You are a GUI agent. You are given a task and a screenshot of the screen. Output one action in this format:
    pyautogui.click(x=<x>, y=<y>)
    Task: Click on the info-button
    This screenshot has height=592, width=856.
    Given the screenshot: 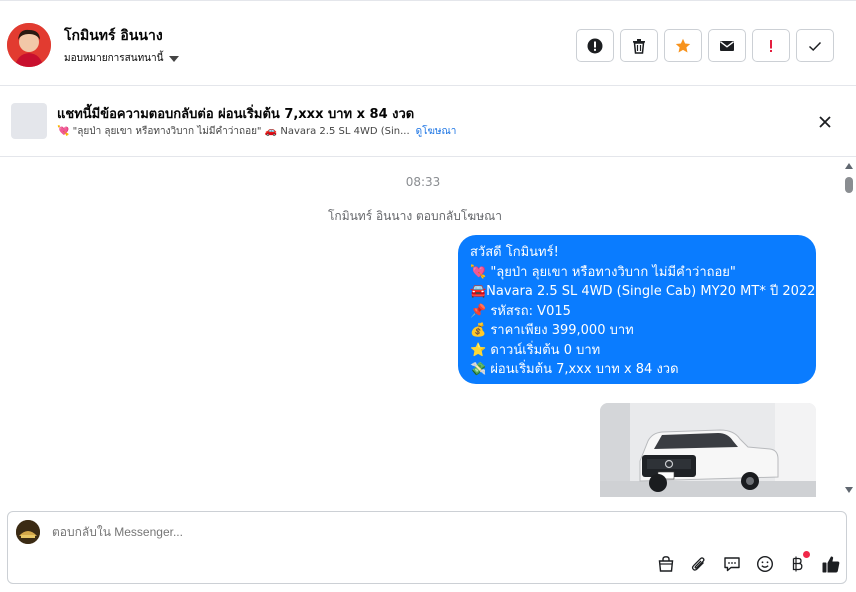 What is the action you would take?
    pyautogui.click(x=595, y=45)
    